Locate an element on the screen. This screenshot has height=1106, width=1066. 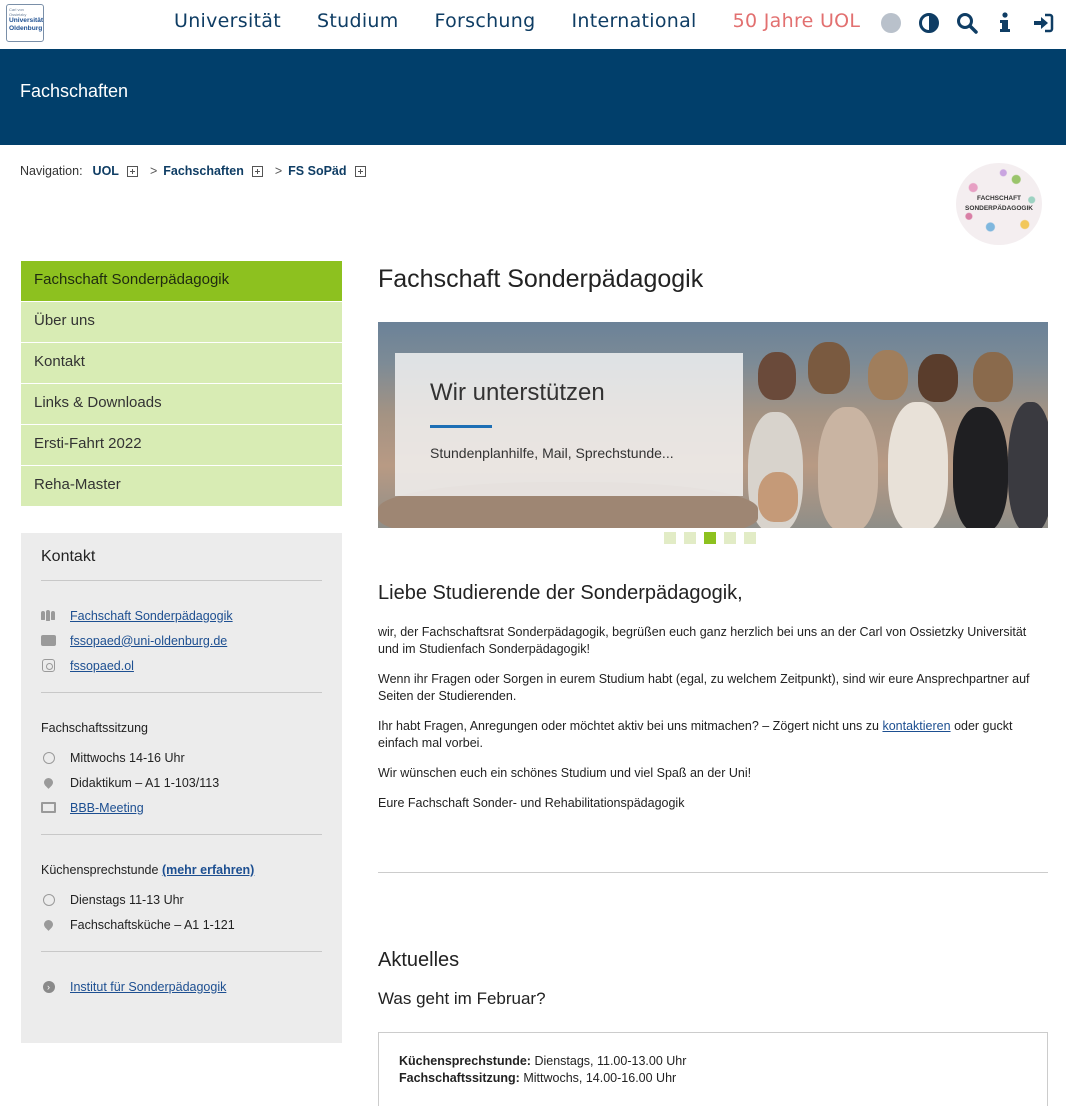
sidebar-item-ueber-uns: Über uns is located at coordinates (181, 322).